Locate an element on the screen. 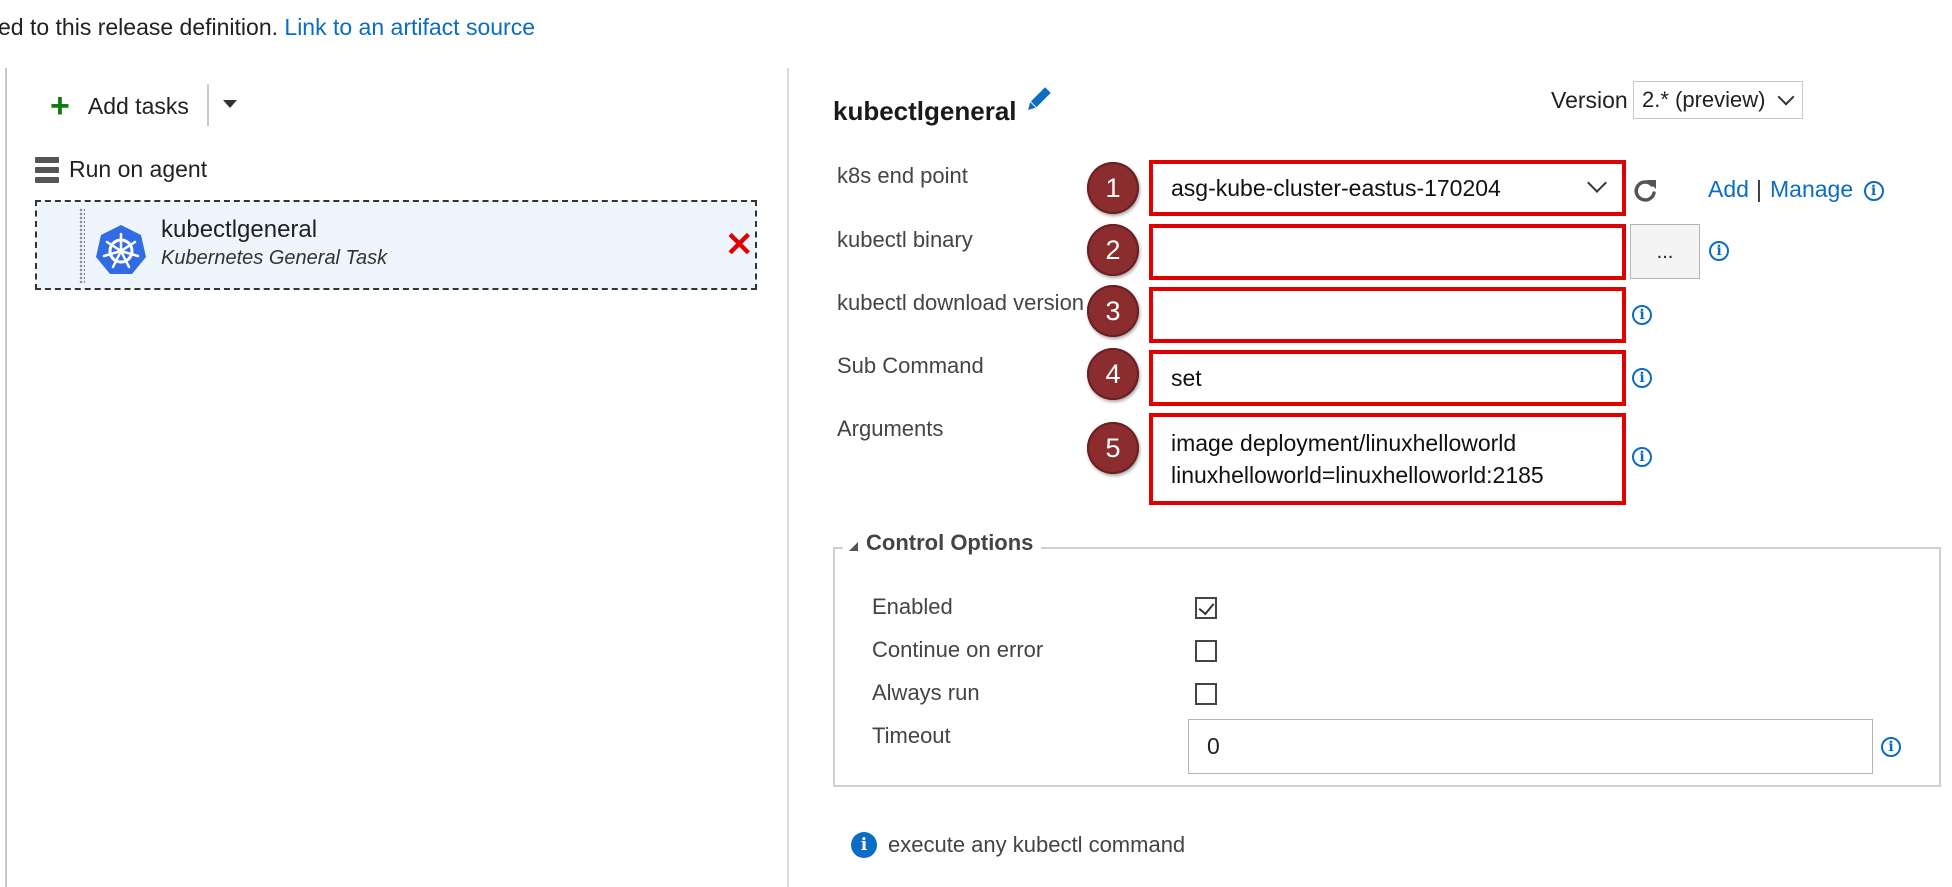 Image resolution: width=1952 pixels, height=887 pixels. control-options-toggle: Control Options is located at coordinates (942, 543).